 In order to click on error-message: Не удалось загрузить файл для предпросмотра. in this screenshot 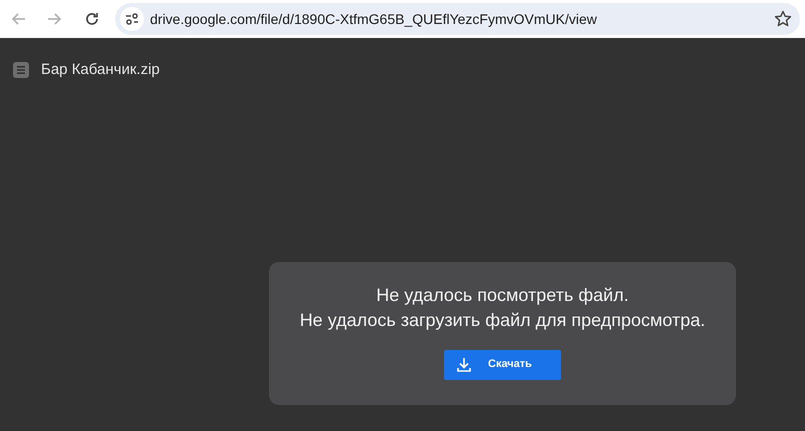, I will do `click(503, 320)`.